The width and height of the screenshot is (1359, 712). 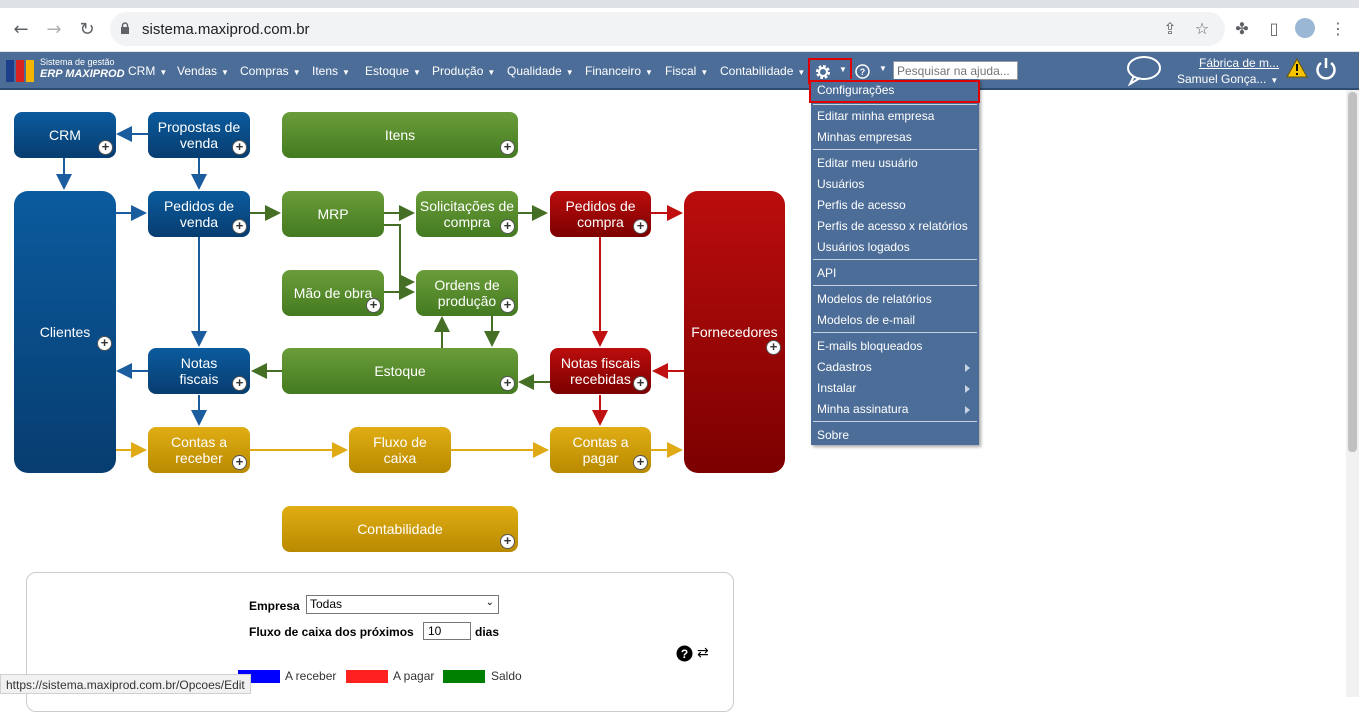 I want to click on flow-mrp: MRP, so click(x=333, y=214).